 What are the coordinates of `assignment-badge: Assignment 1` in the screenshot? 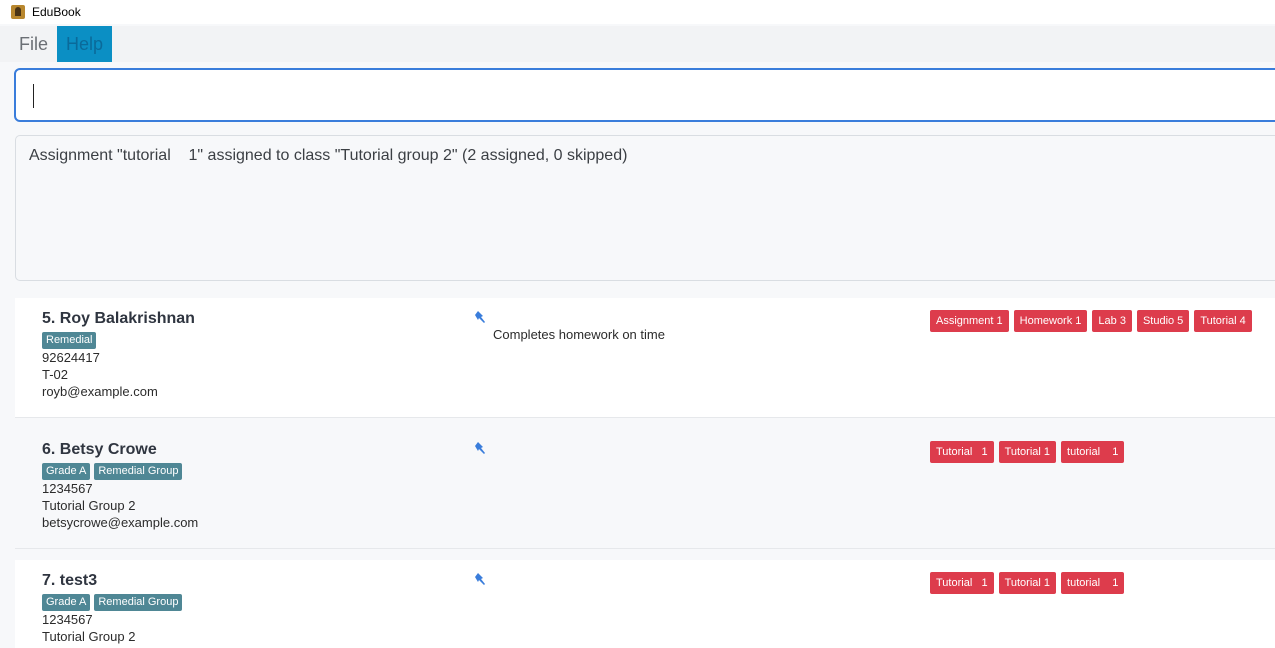 It's located at (969, 321).